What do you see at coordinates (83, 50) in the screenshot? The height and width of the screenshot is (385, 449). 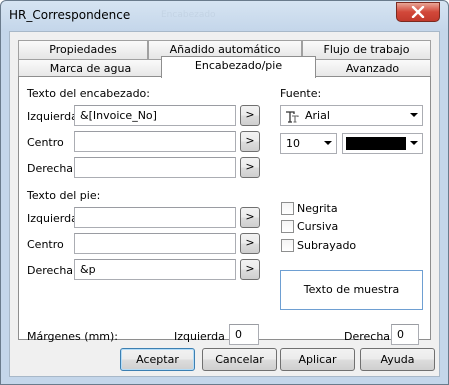 I see `tab-propiedades: Propiedades` at bounding box center [83, 50].